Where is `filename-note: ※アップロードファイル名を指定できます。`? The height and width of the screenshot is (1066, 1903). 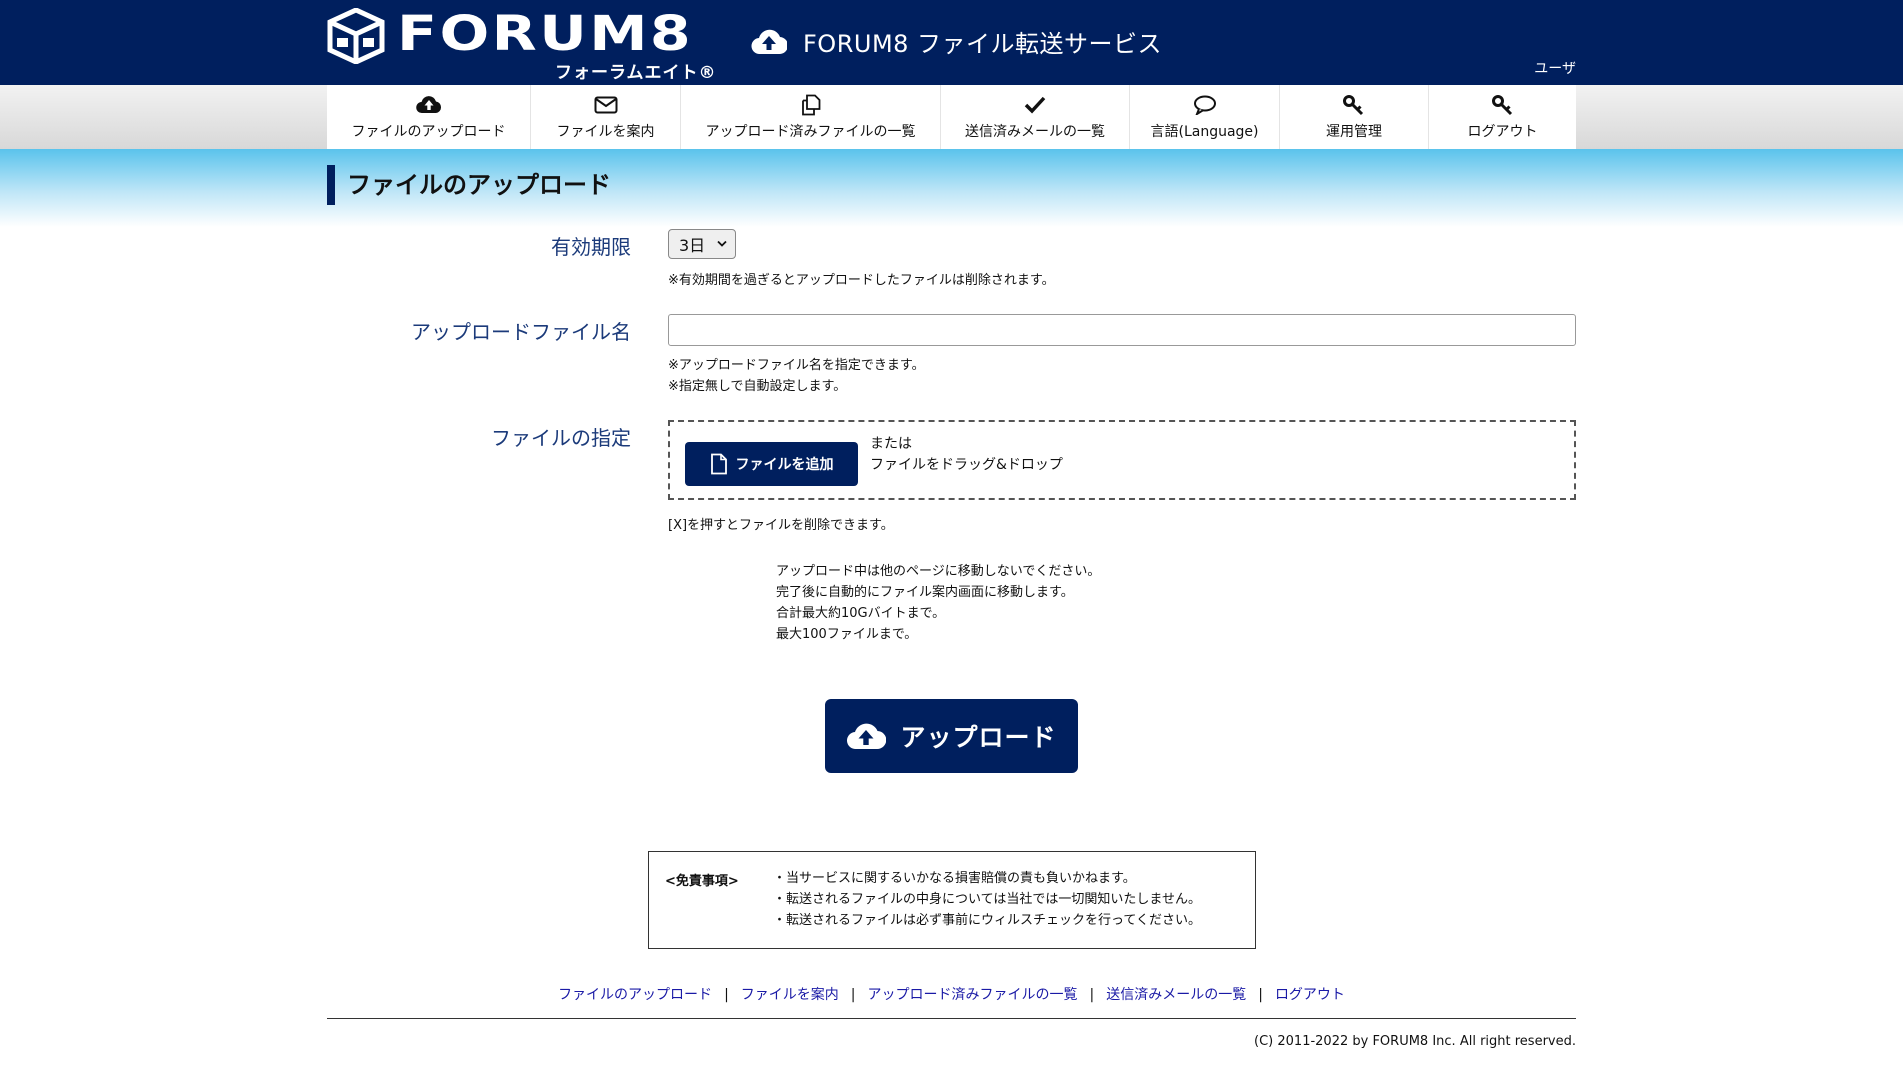
filename-note: ※アップロードファイル名を指定できます。 is located at coordinates (796, 365).